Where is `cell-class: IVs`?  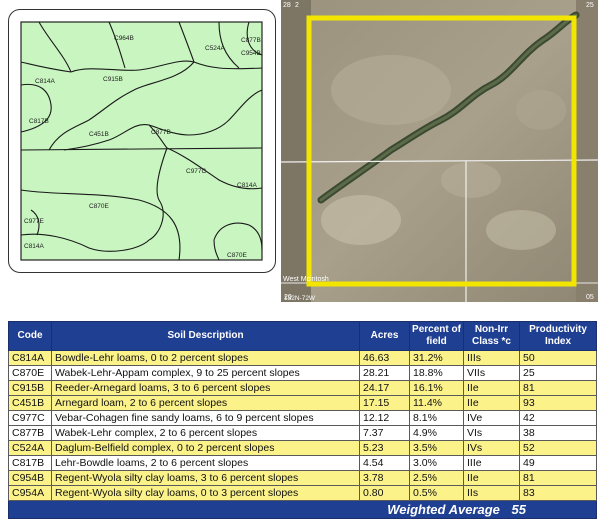 cell-class: IVs is located at coordinates (491, 448).